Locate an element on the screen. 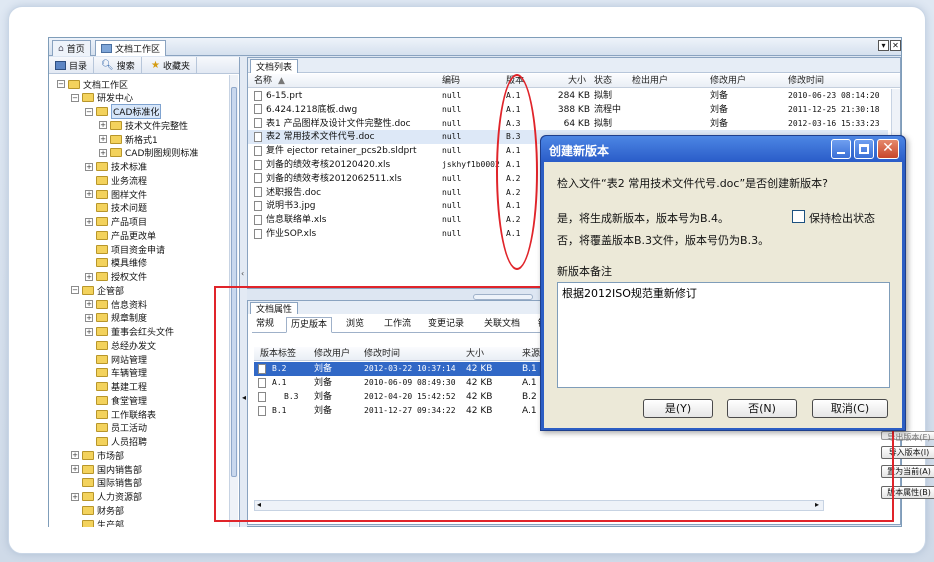  tree-item: + CAD制图规则标准 is located at coordinates (148, 153).